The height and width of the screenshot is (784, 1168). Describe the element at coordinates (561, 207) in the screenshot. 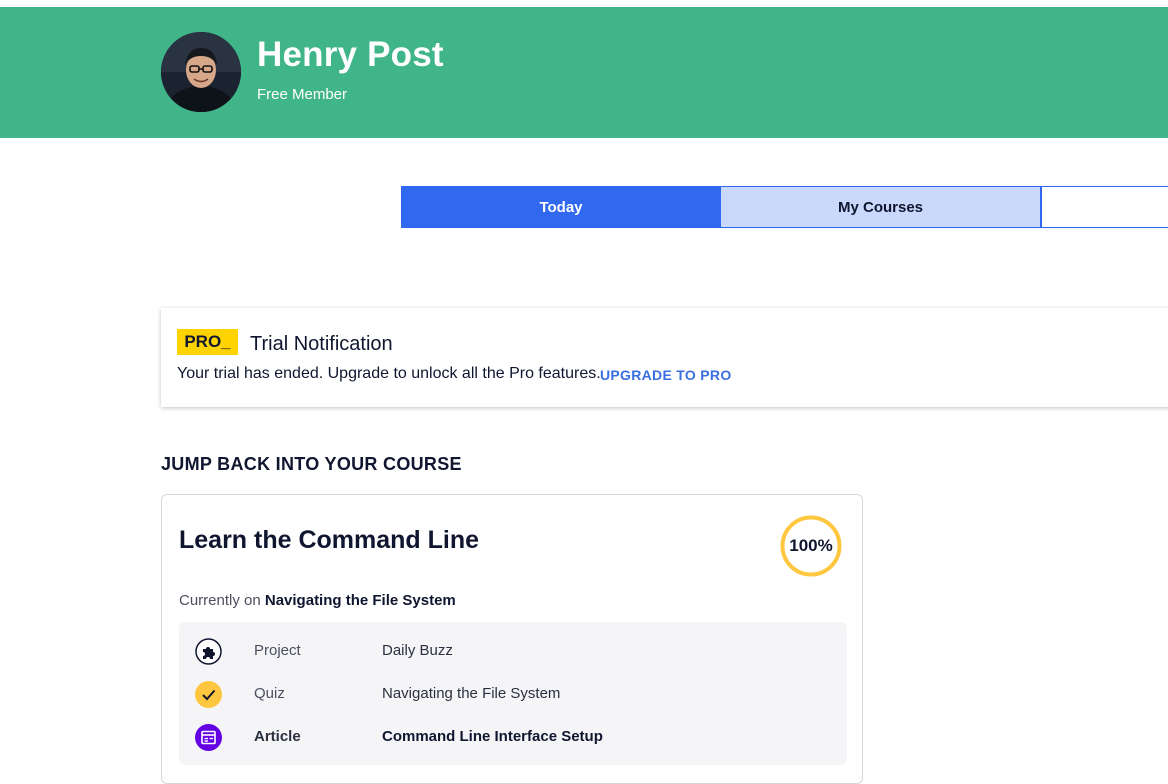

I see `tab-today: Today` at that location.